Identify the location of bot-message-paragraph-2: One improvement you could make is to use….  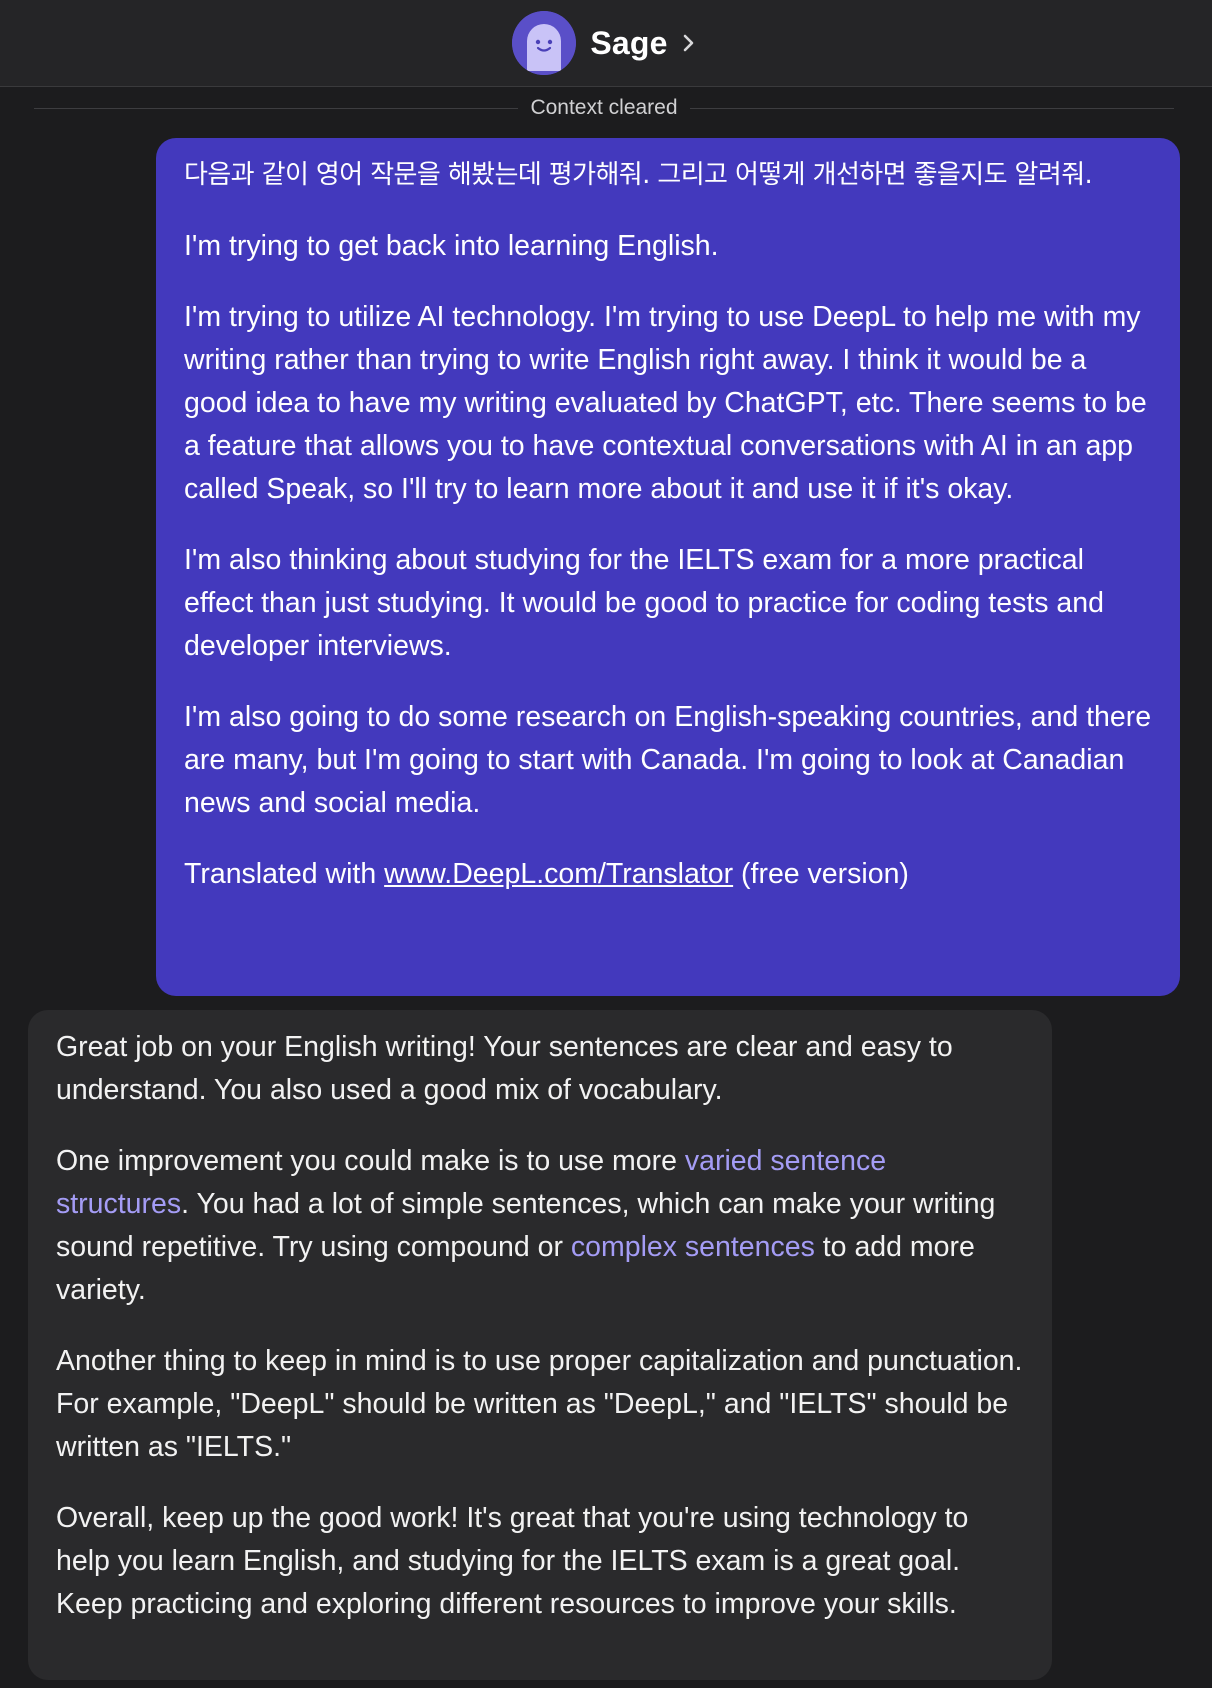
(540, 1226).